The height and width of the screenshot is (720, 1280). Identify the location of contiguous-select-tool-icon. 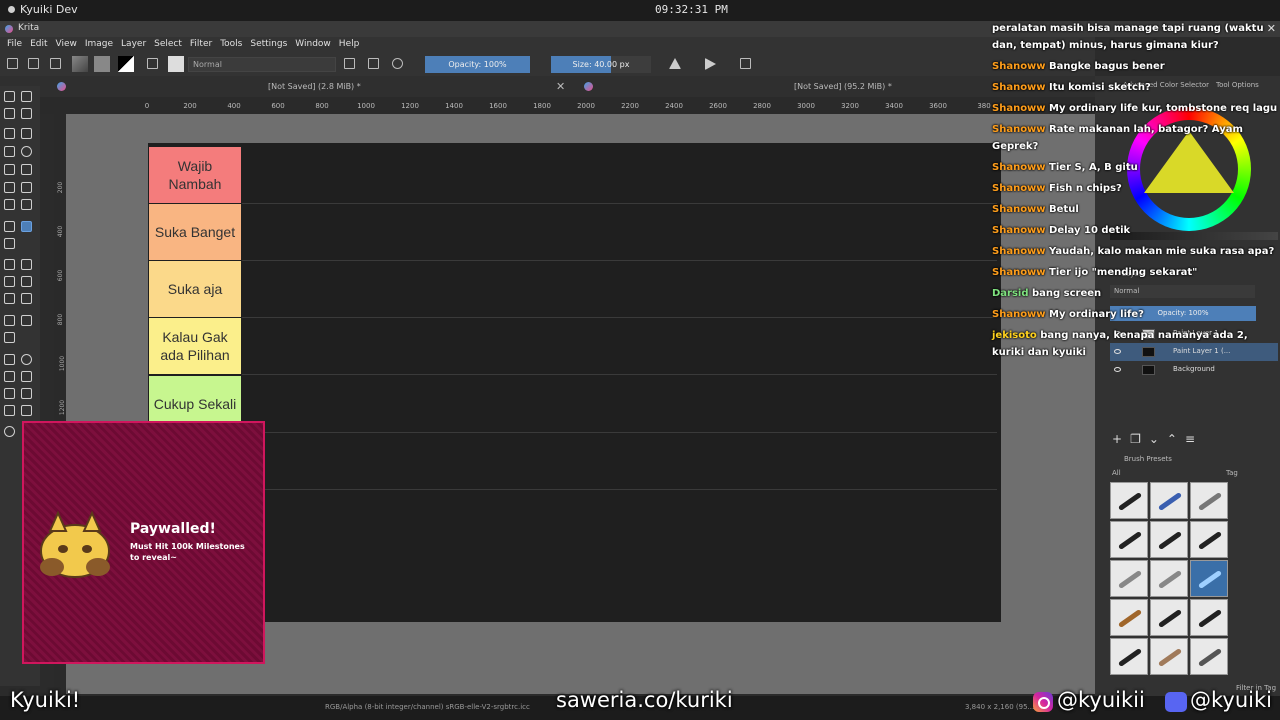
(9, 393).